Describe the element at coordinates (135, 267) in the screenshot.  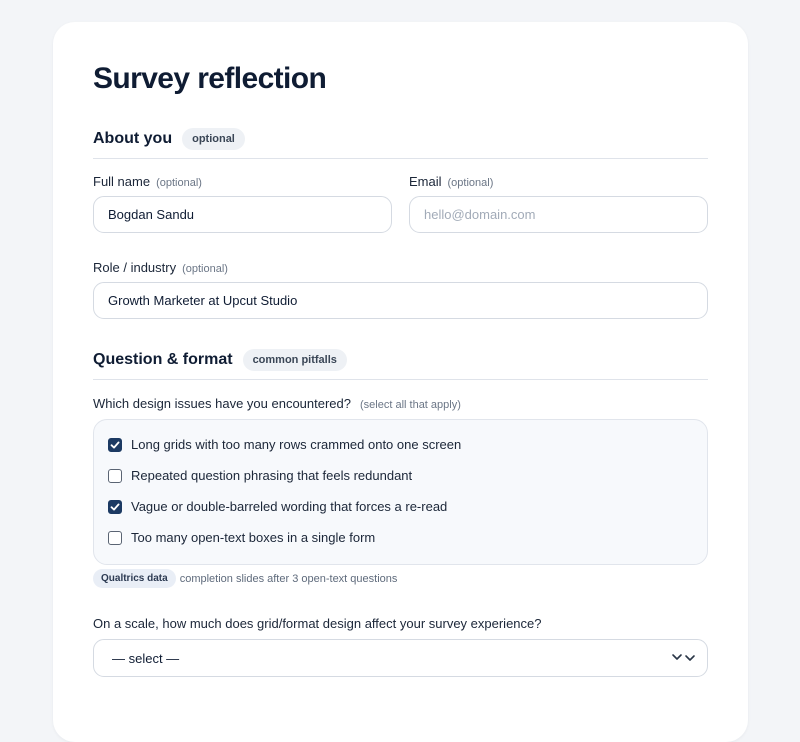
I see `role-label-text: Role / industry` at that location.